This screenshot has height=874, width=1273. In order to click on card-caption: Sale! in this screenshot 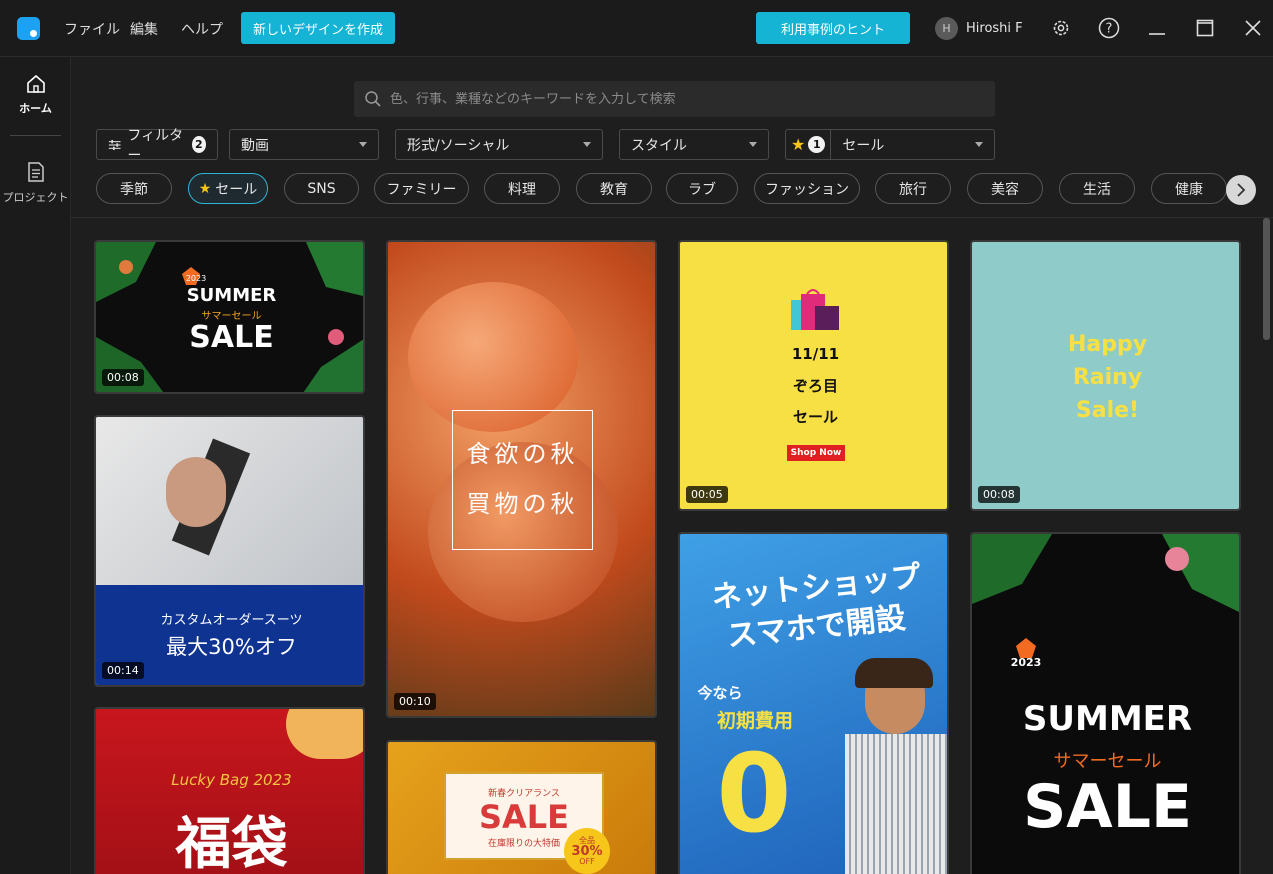, I will do `click(1107, 410)`.